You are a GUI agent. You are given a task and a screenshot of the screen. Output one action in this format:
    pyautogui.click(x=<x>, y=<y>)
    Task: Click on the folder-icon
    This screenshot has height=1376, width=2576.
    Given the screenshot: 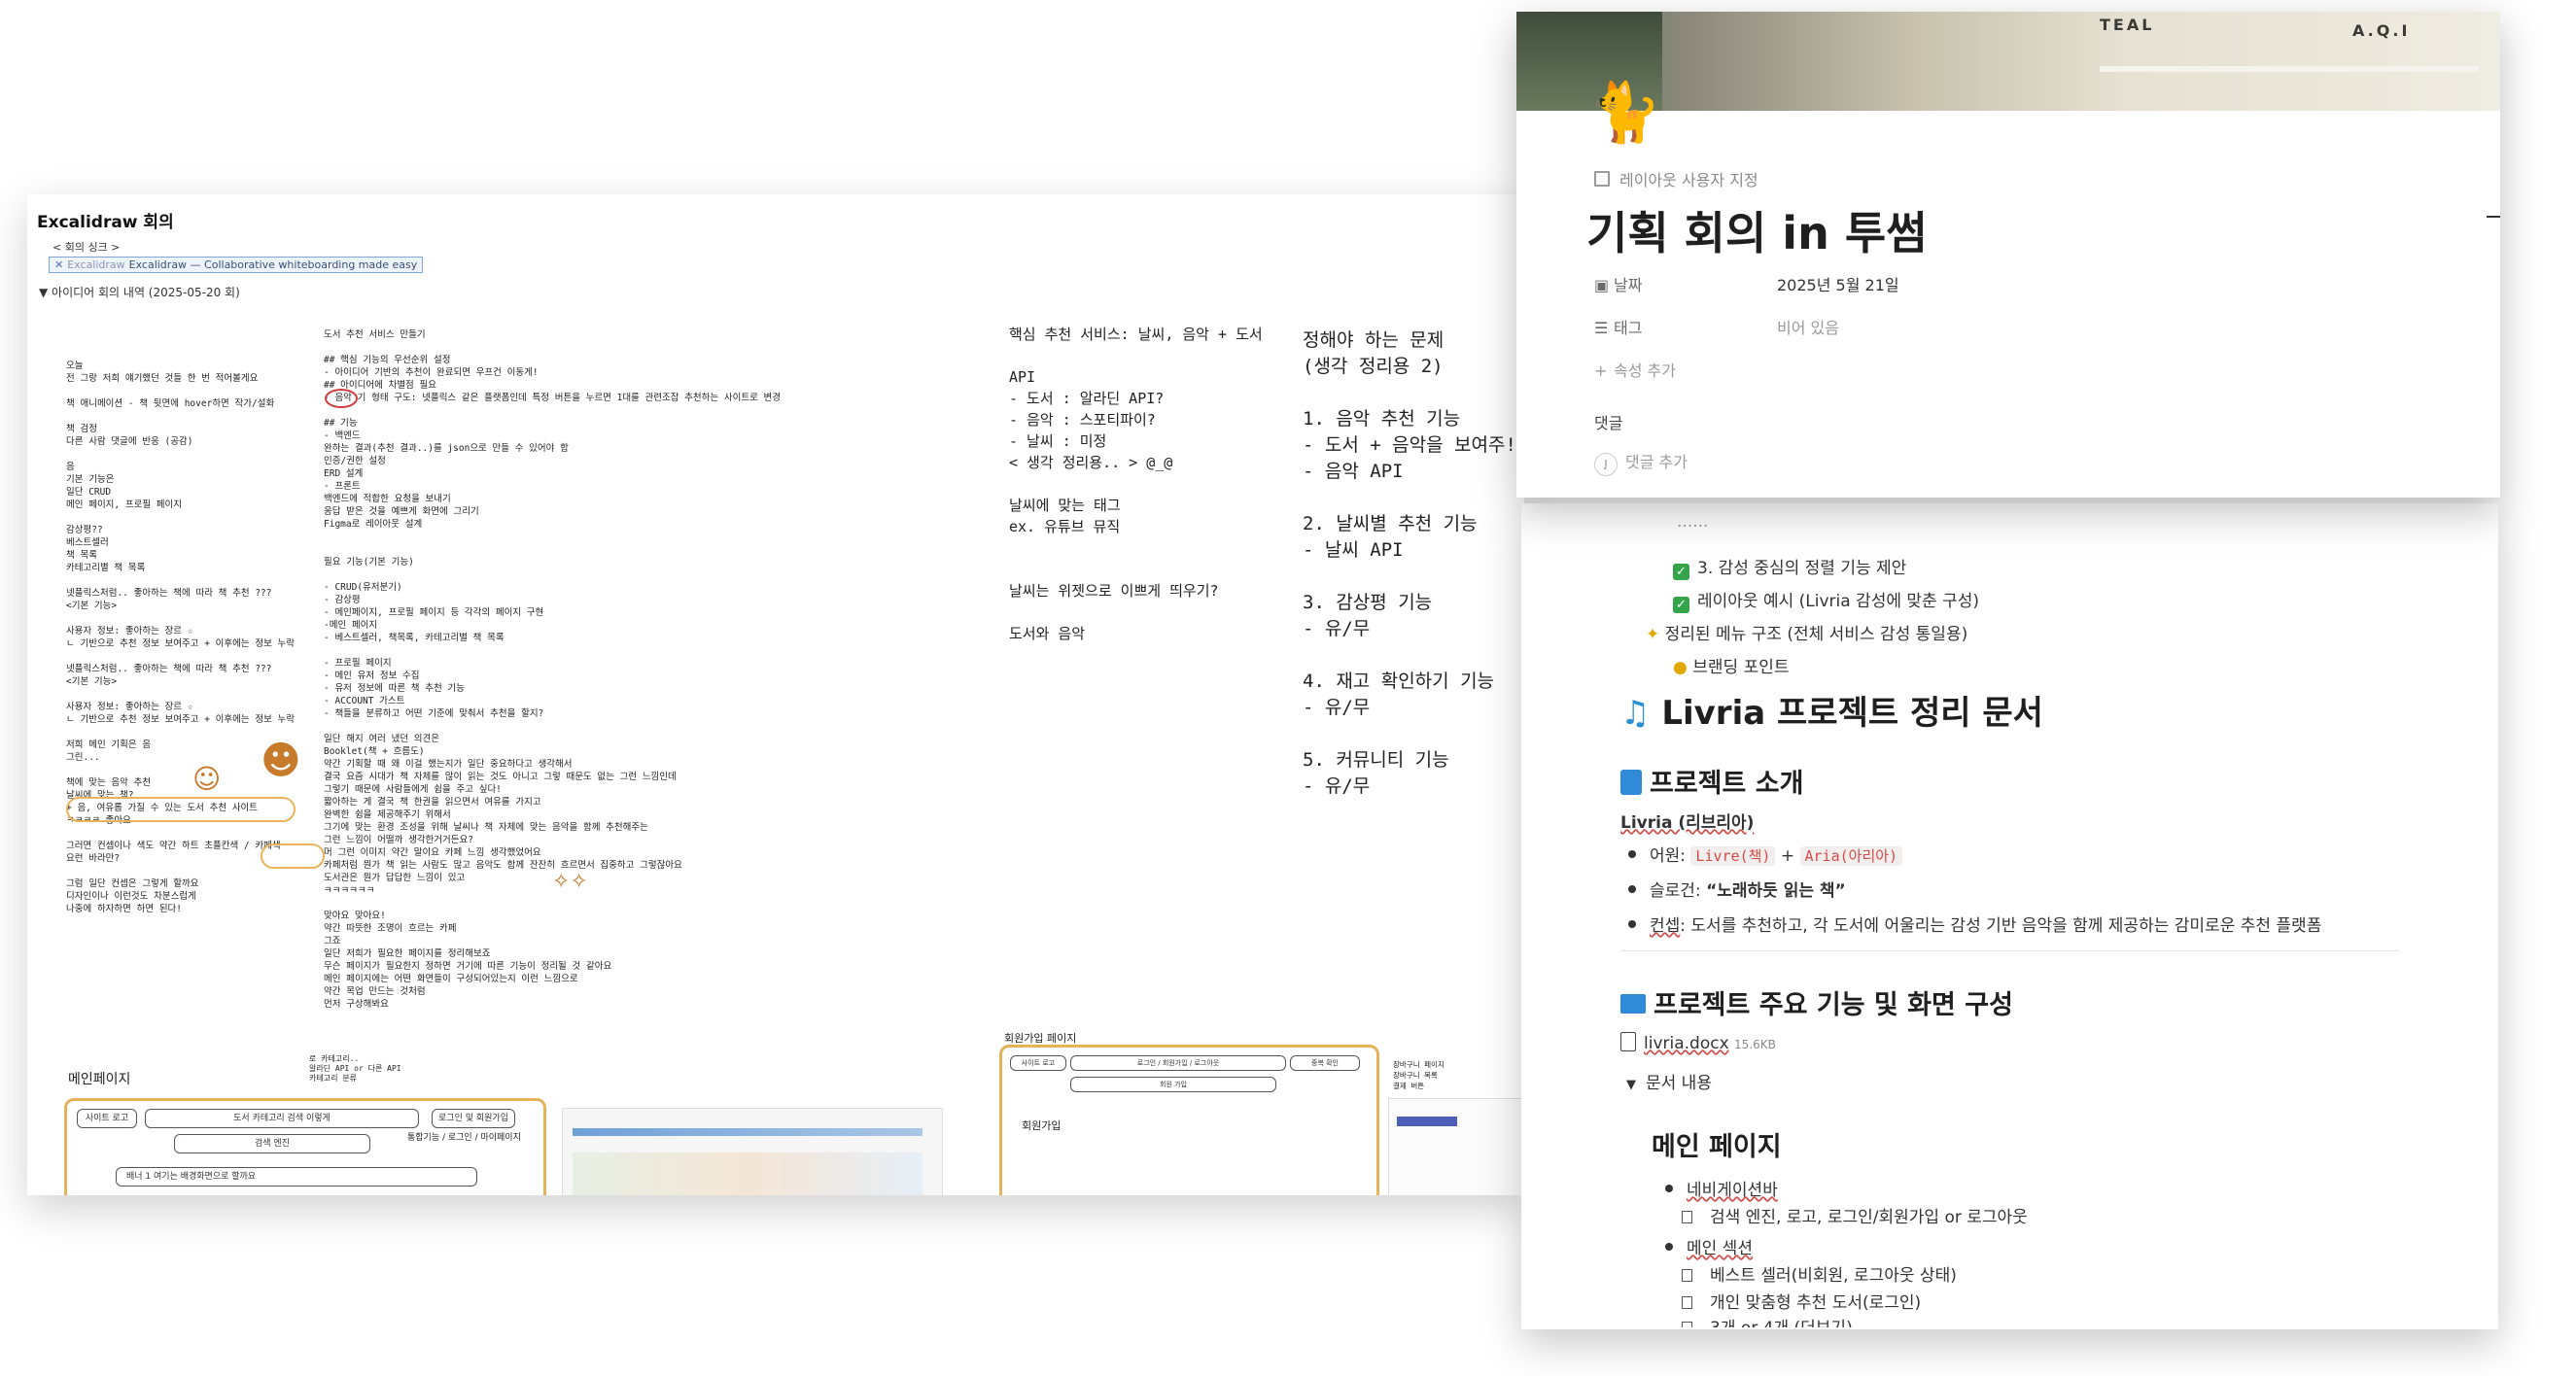 What is the action you would take?
    pyautogui.click(x=1633, y=1004)
    